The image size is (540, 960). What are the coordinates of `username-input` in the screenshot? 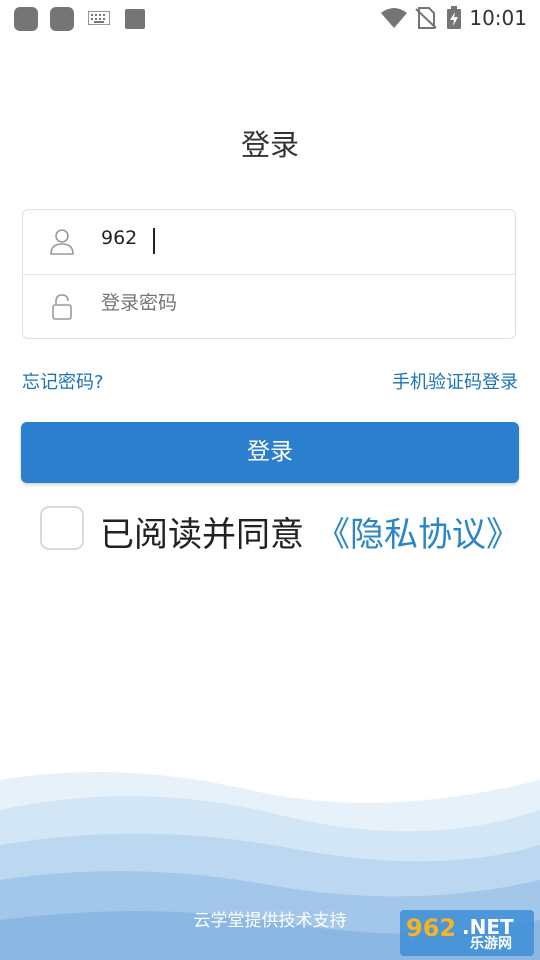 It's located at (291, 238).